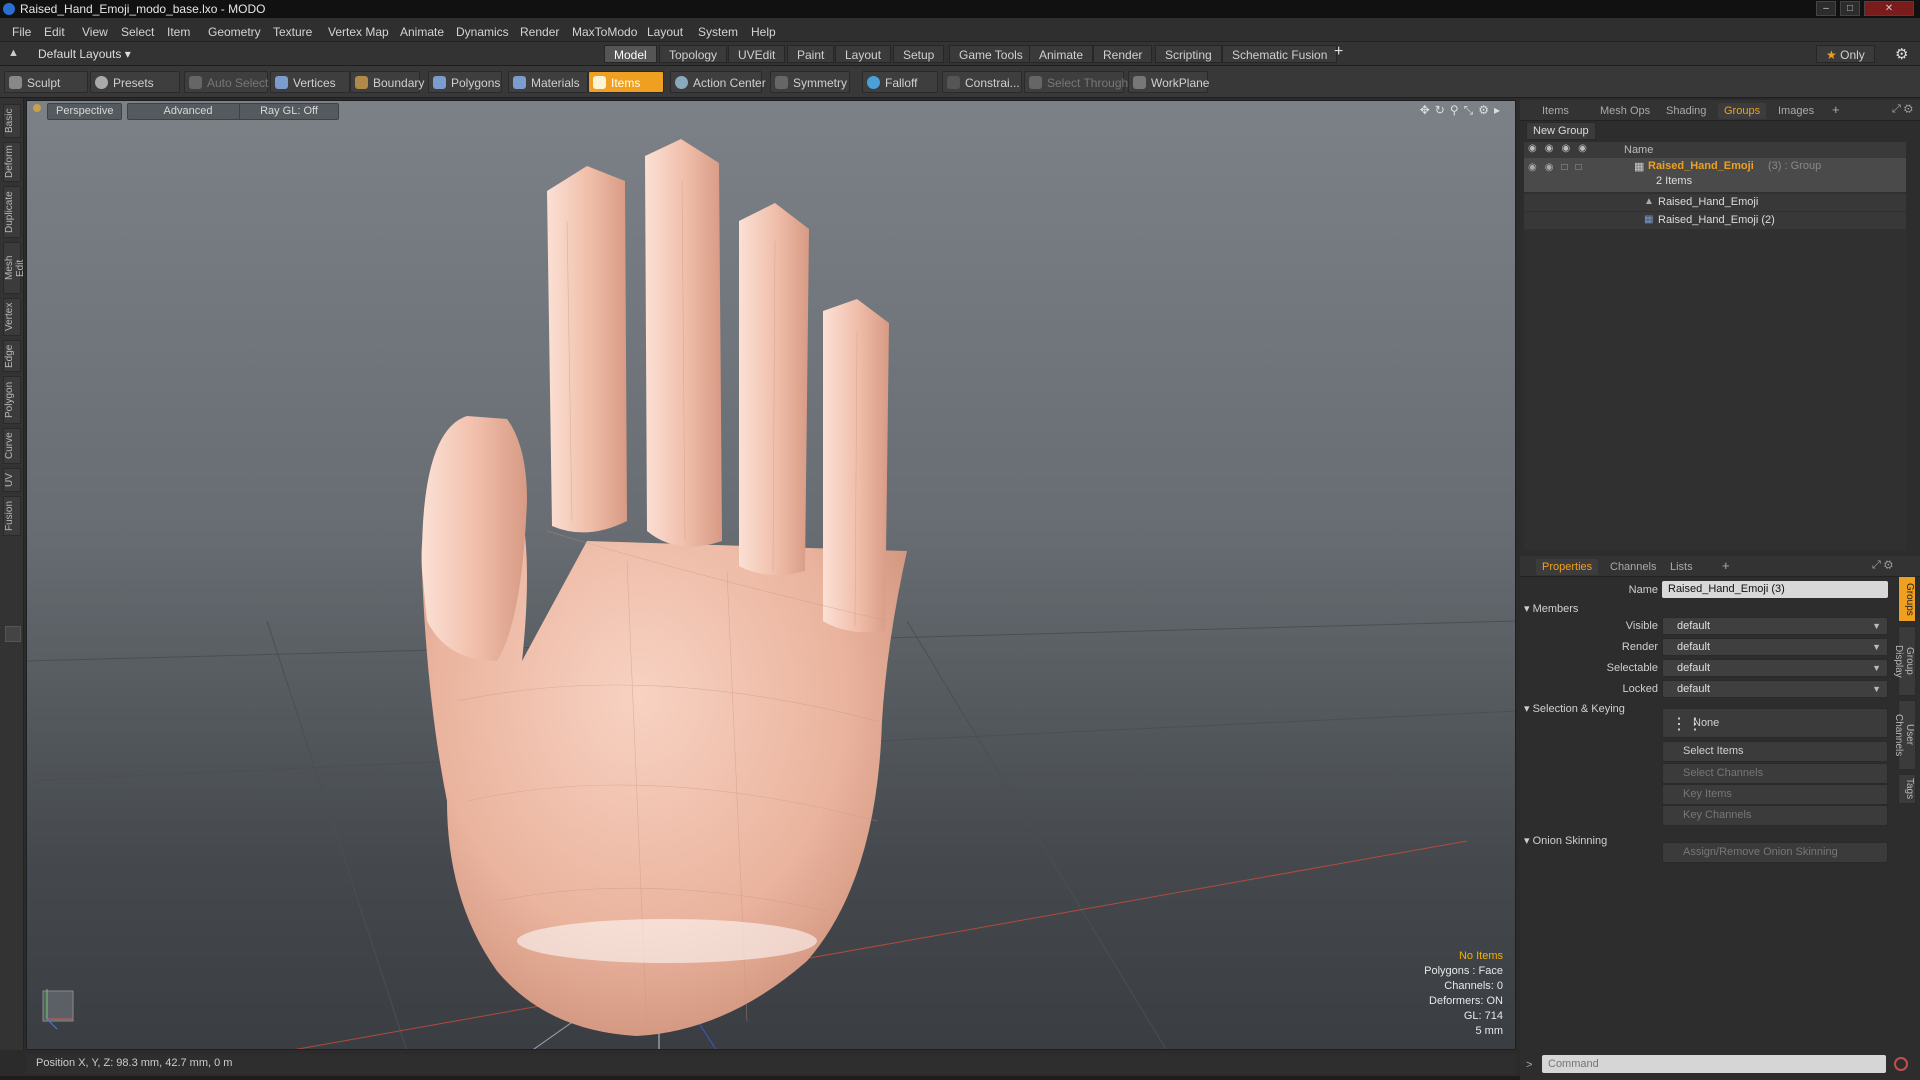  What do you see at coordinates (234, 32) in the screenshot?
I see `menu-geometry: Geometry` at bounding box center [234, 32].